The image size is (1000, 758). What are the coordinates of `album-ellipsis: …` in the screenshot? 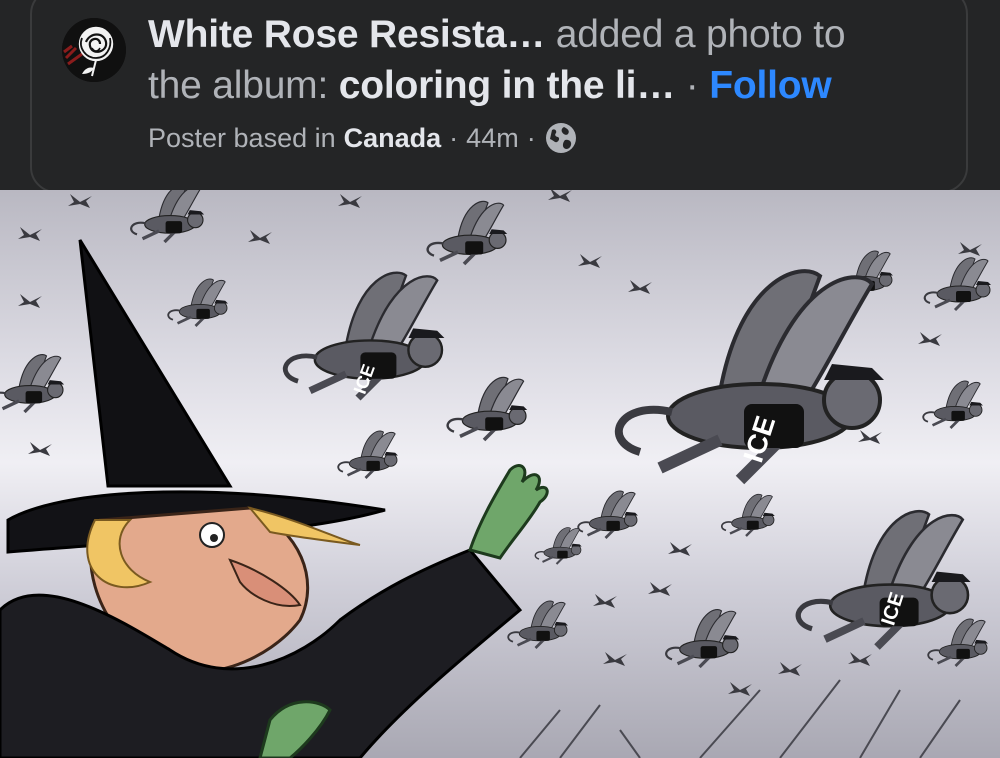 It's located at (656, 85).